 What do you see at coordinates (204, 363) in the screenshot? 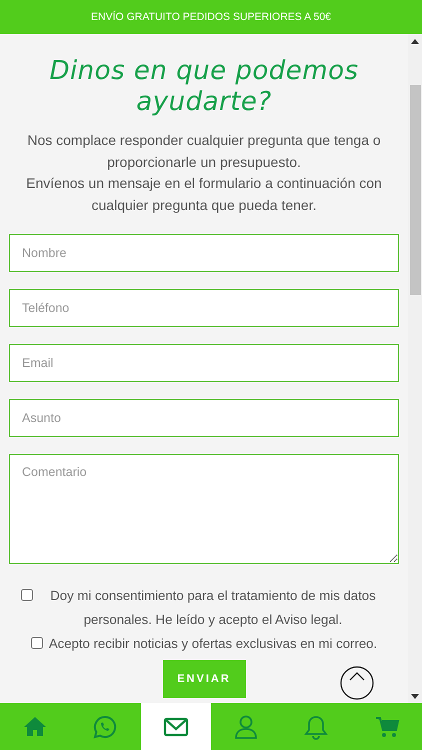
I see `input-field: Email` at bounding box center [204, 363].